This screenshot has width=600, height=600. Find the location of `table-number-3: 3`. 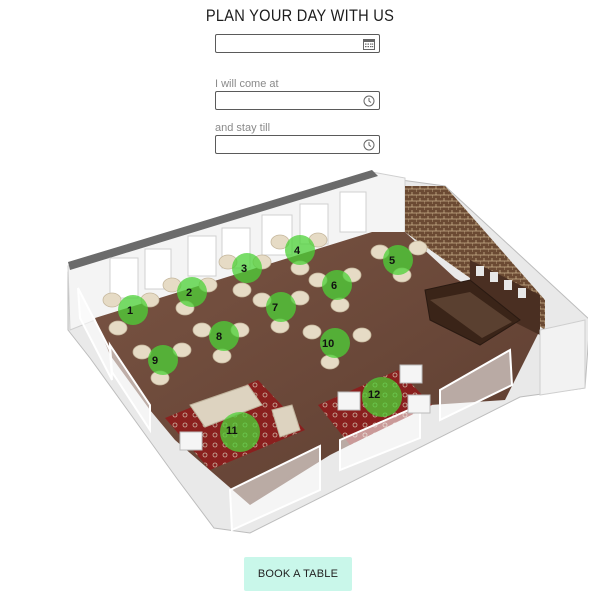

table-number-3: 3 is located at coordinates (244, 269).